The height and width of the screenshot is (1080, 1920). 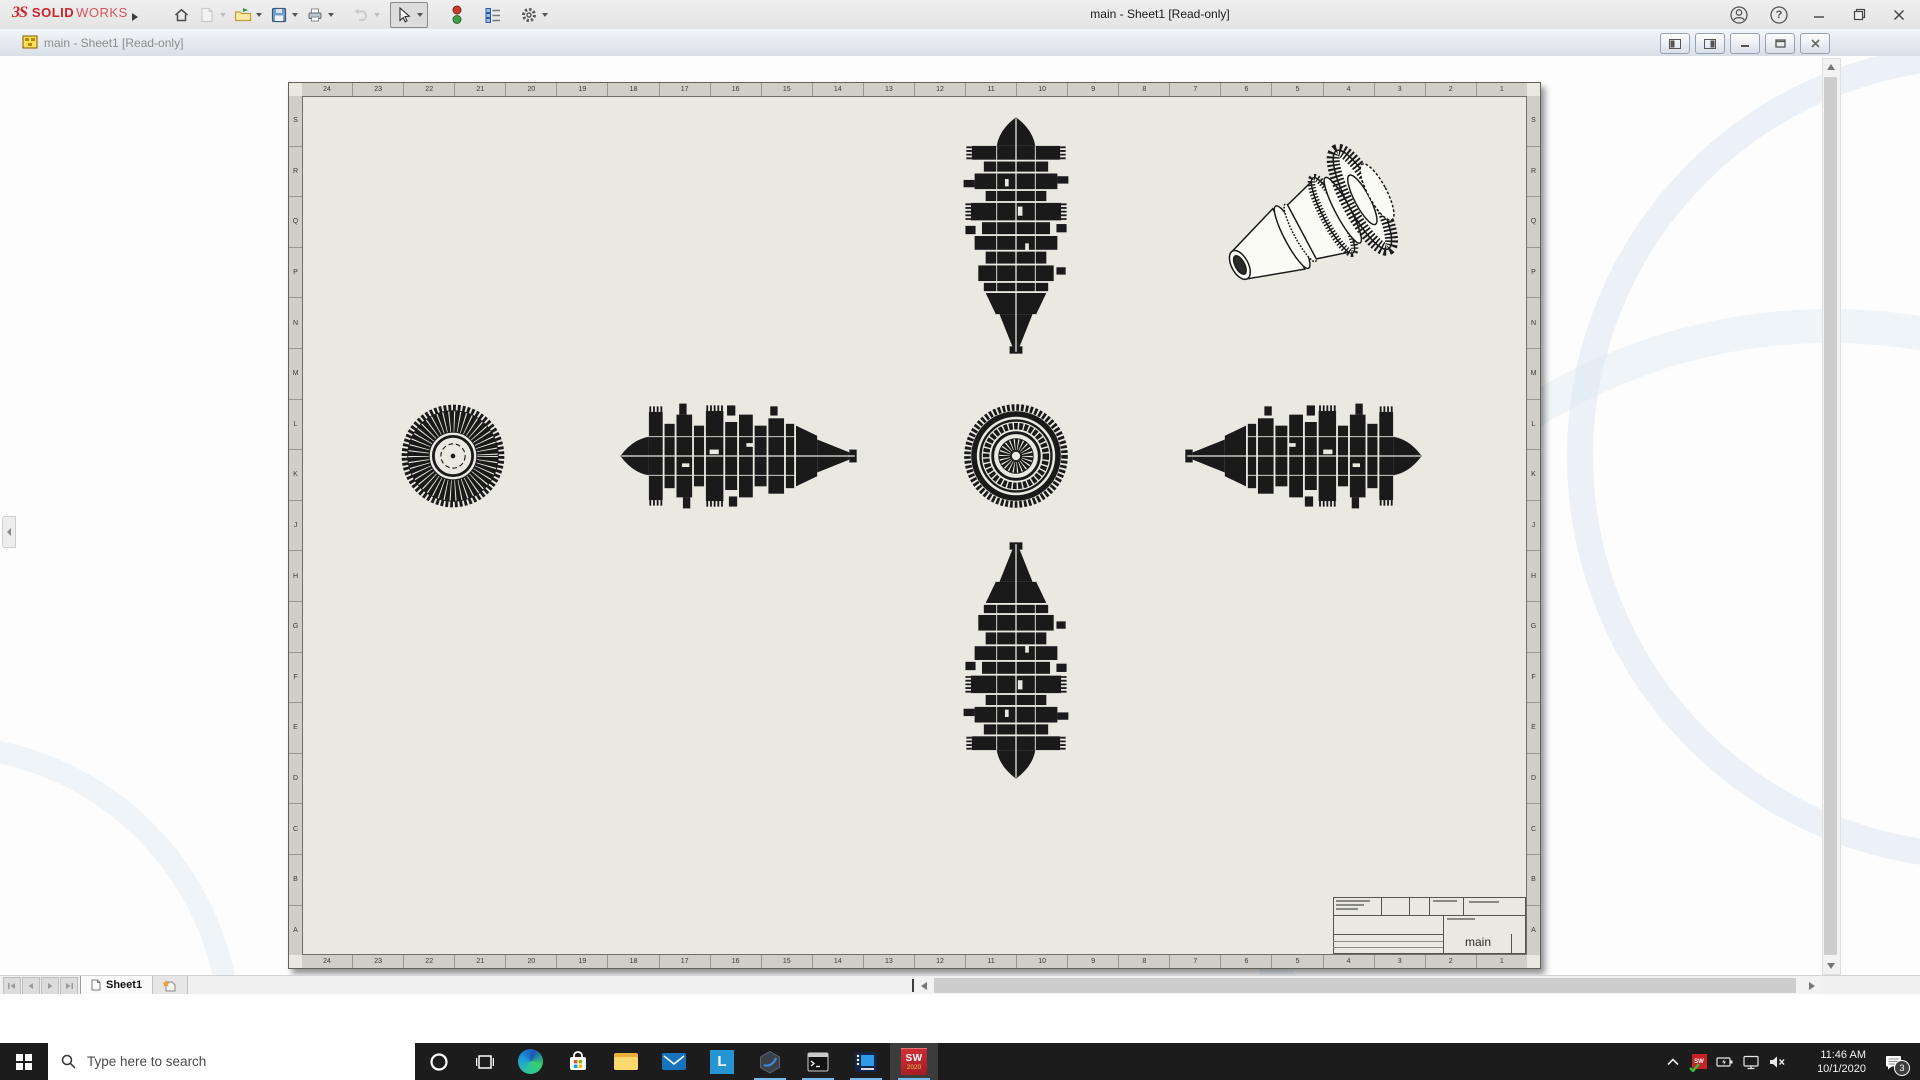 I want to click on zone-label: 3, so click(x=1399, y=89).